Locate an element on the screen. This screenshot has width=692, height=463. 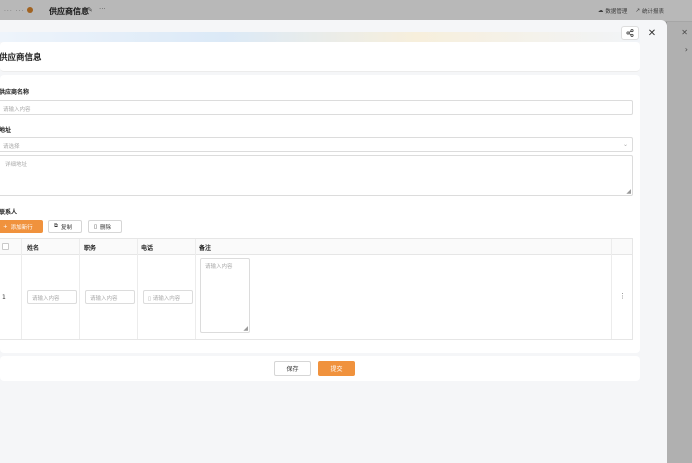
modal-footer: 保存 提交 is located at coordinates (320, 368).